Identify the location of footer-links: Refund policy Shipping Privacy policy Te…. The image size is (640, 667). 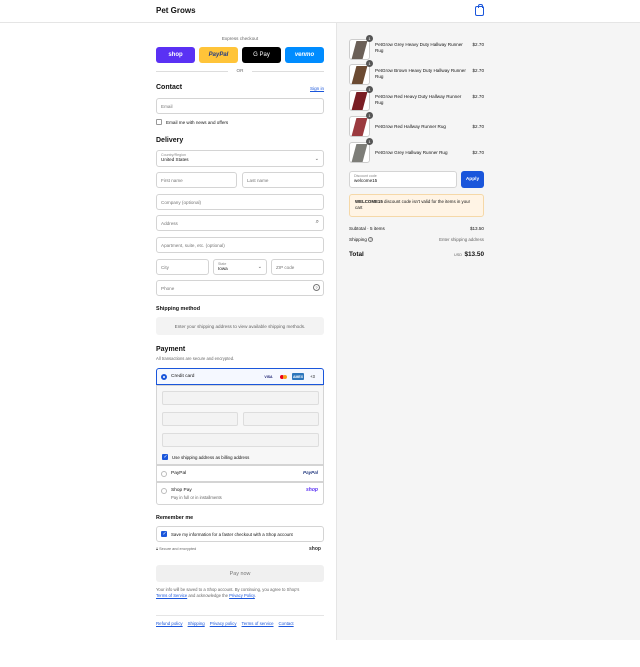
(225, 623).